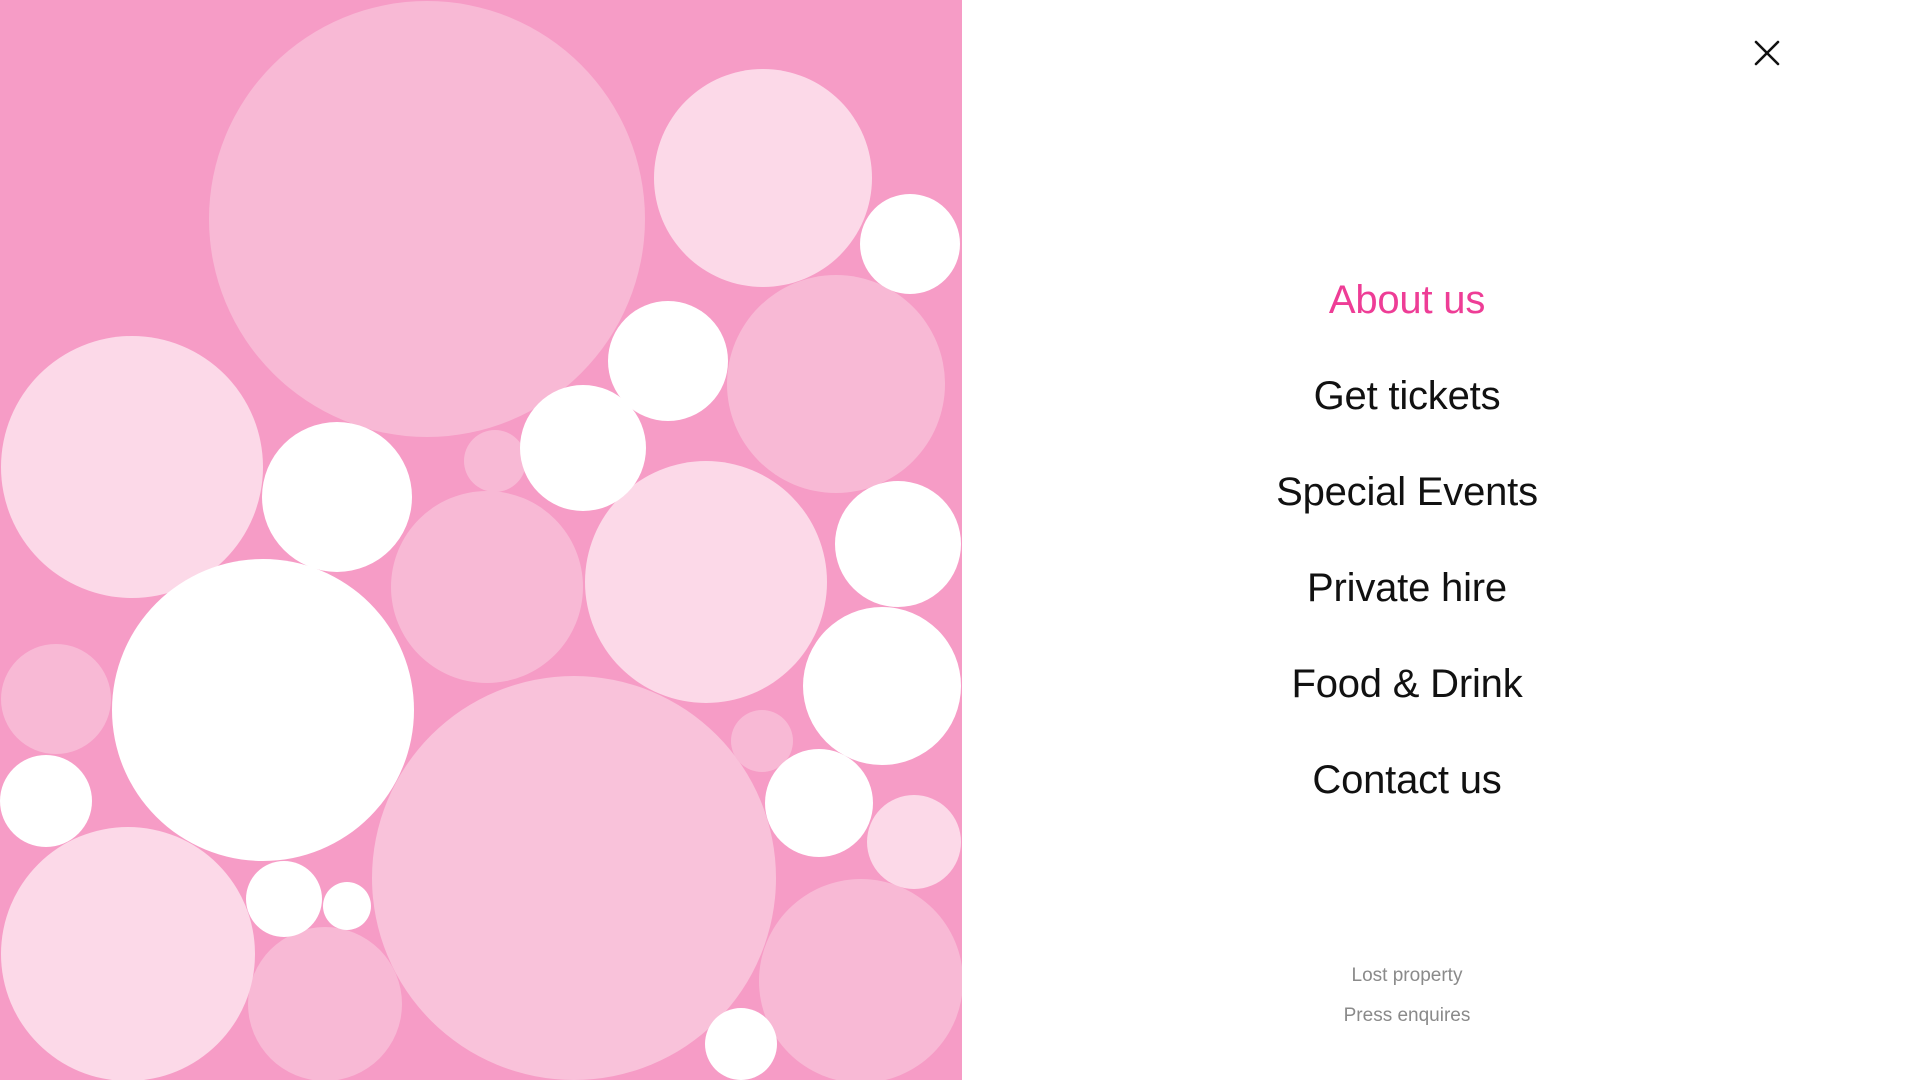  Describe the element at coordinates (1407, 1020) in the screenshot. I see `footer-link-press-enquires: Press enquires` at that location.